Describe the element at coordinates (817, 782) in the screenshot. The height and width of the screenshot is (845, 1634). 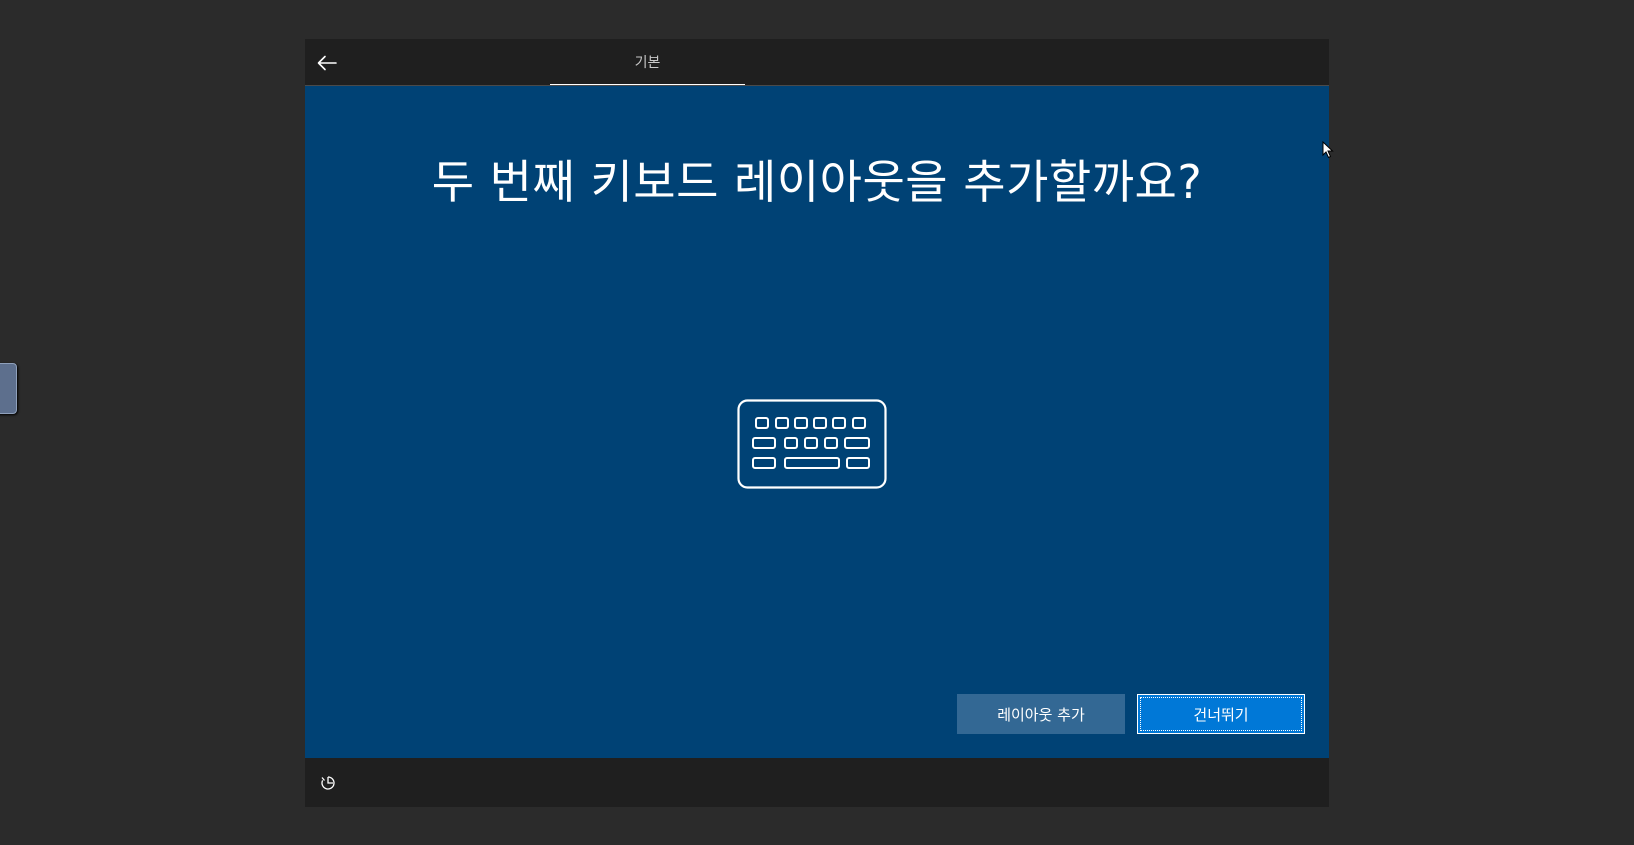
I see `bottom-bar` at that location.